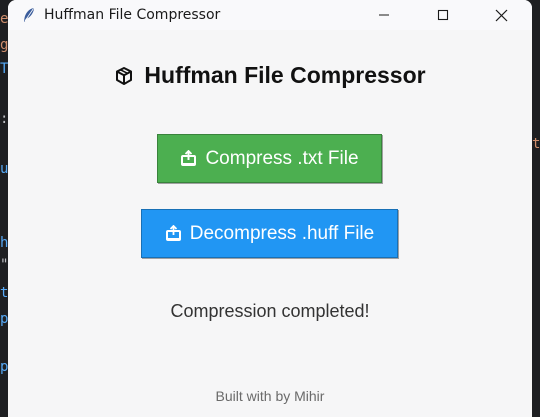  What do you see at coordinates (285, 75) in the screenshot?
I see `page-title-text: Huffman File Compressor` at bounding box center [285, 75].